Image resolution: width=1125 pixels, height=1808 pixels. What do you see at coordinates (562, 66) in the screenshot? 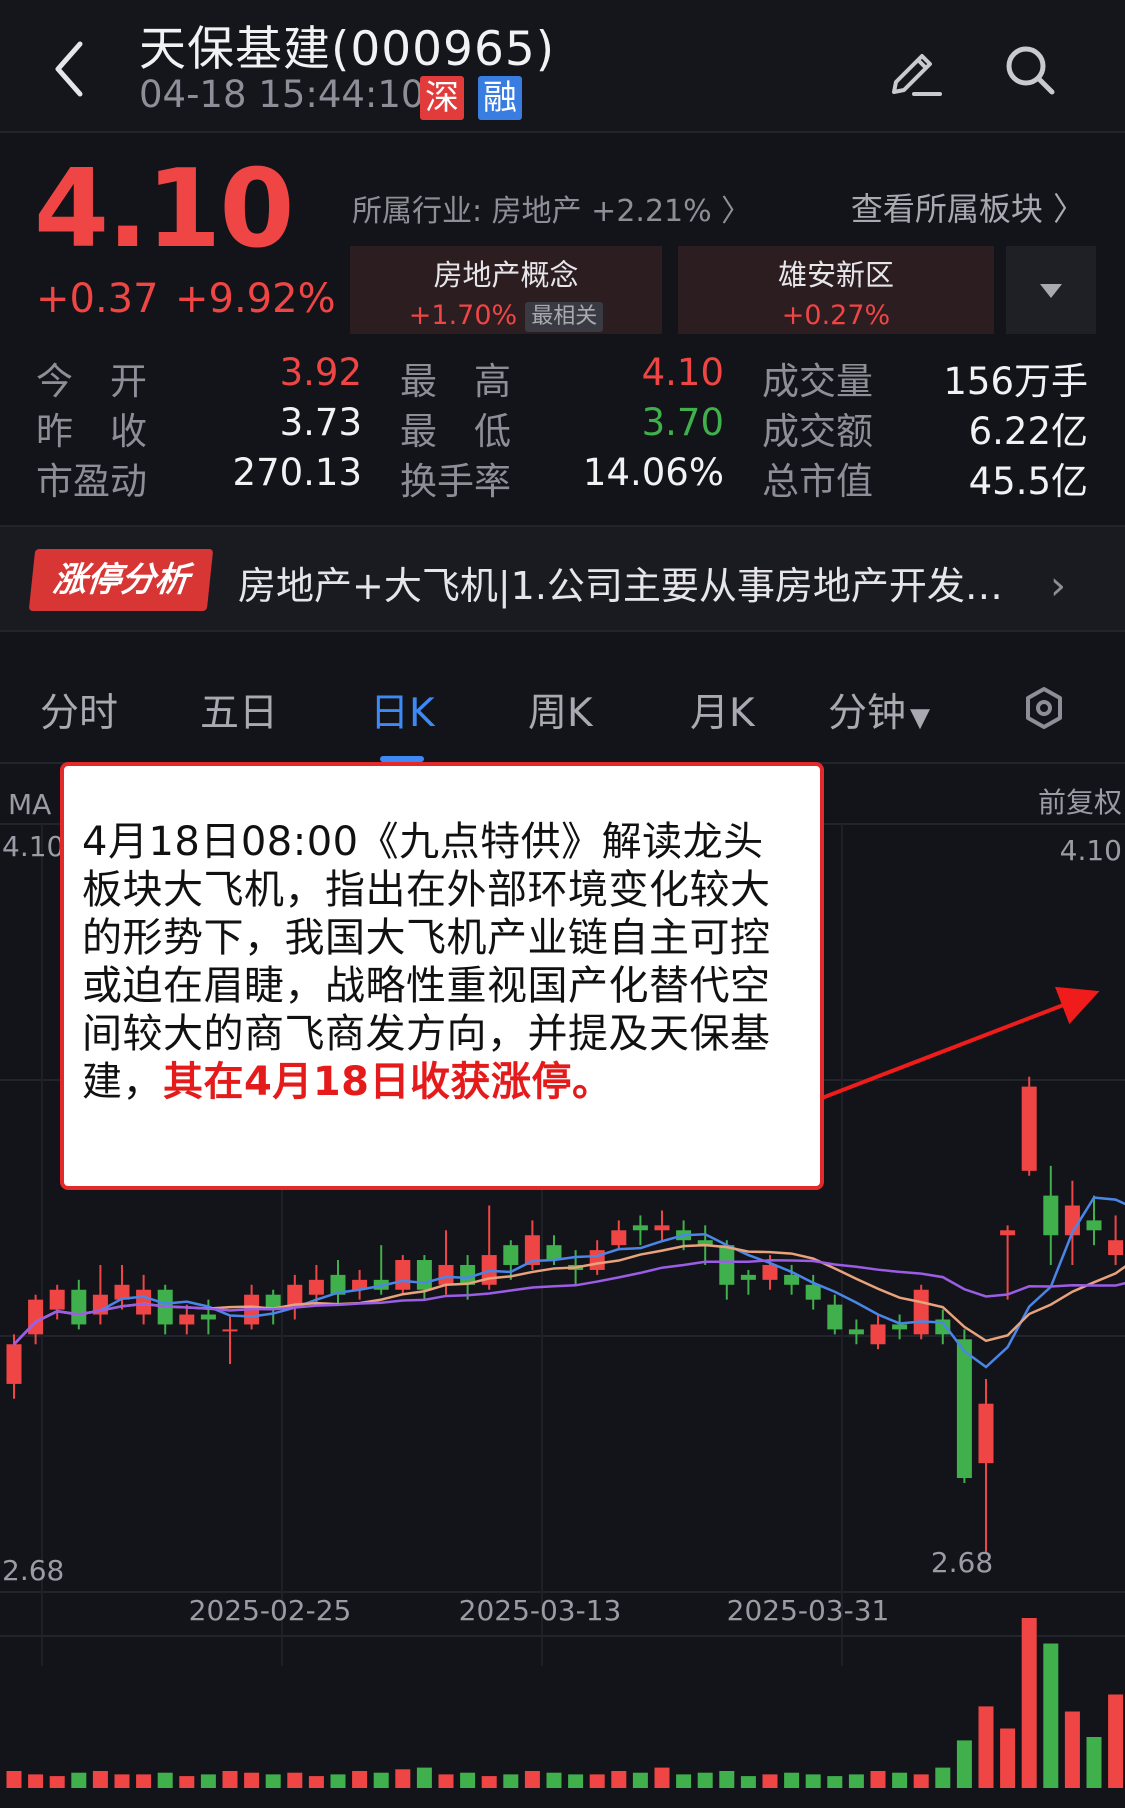
I see `top-bar: 天保基建(000965) 04-18 15:44:10 深 融` at bounding box center [562, 66].